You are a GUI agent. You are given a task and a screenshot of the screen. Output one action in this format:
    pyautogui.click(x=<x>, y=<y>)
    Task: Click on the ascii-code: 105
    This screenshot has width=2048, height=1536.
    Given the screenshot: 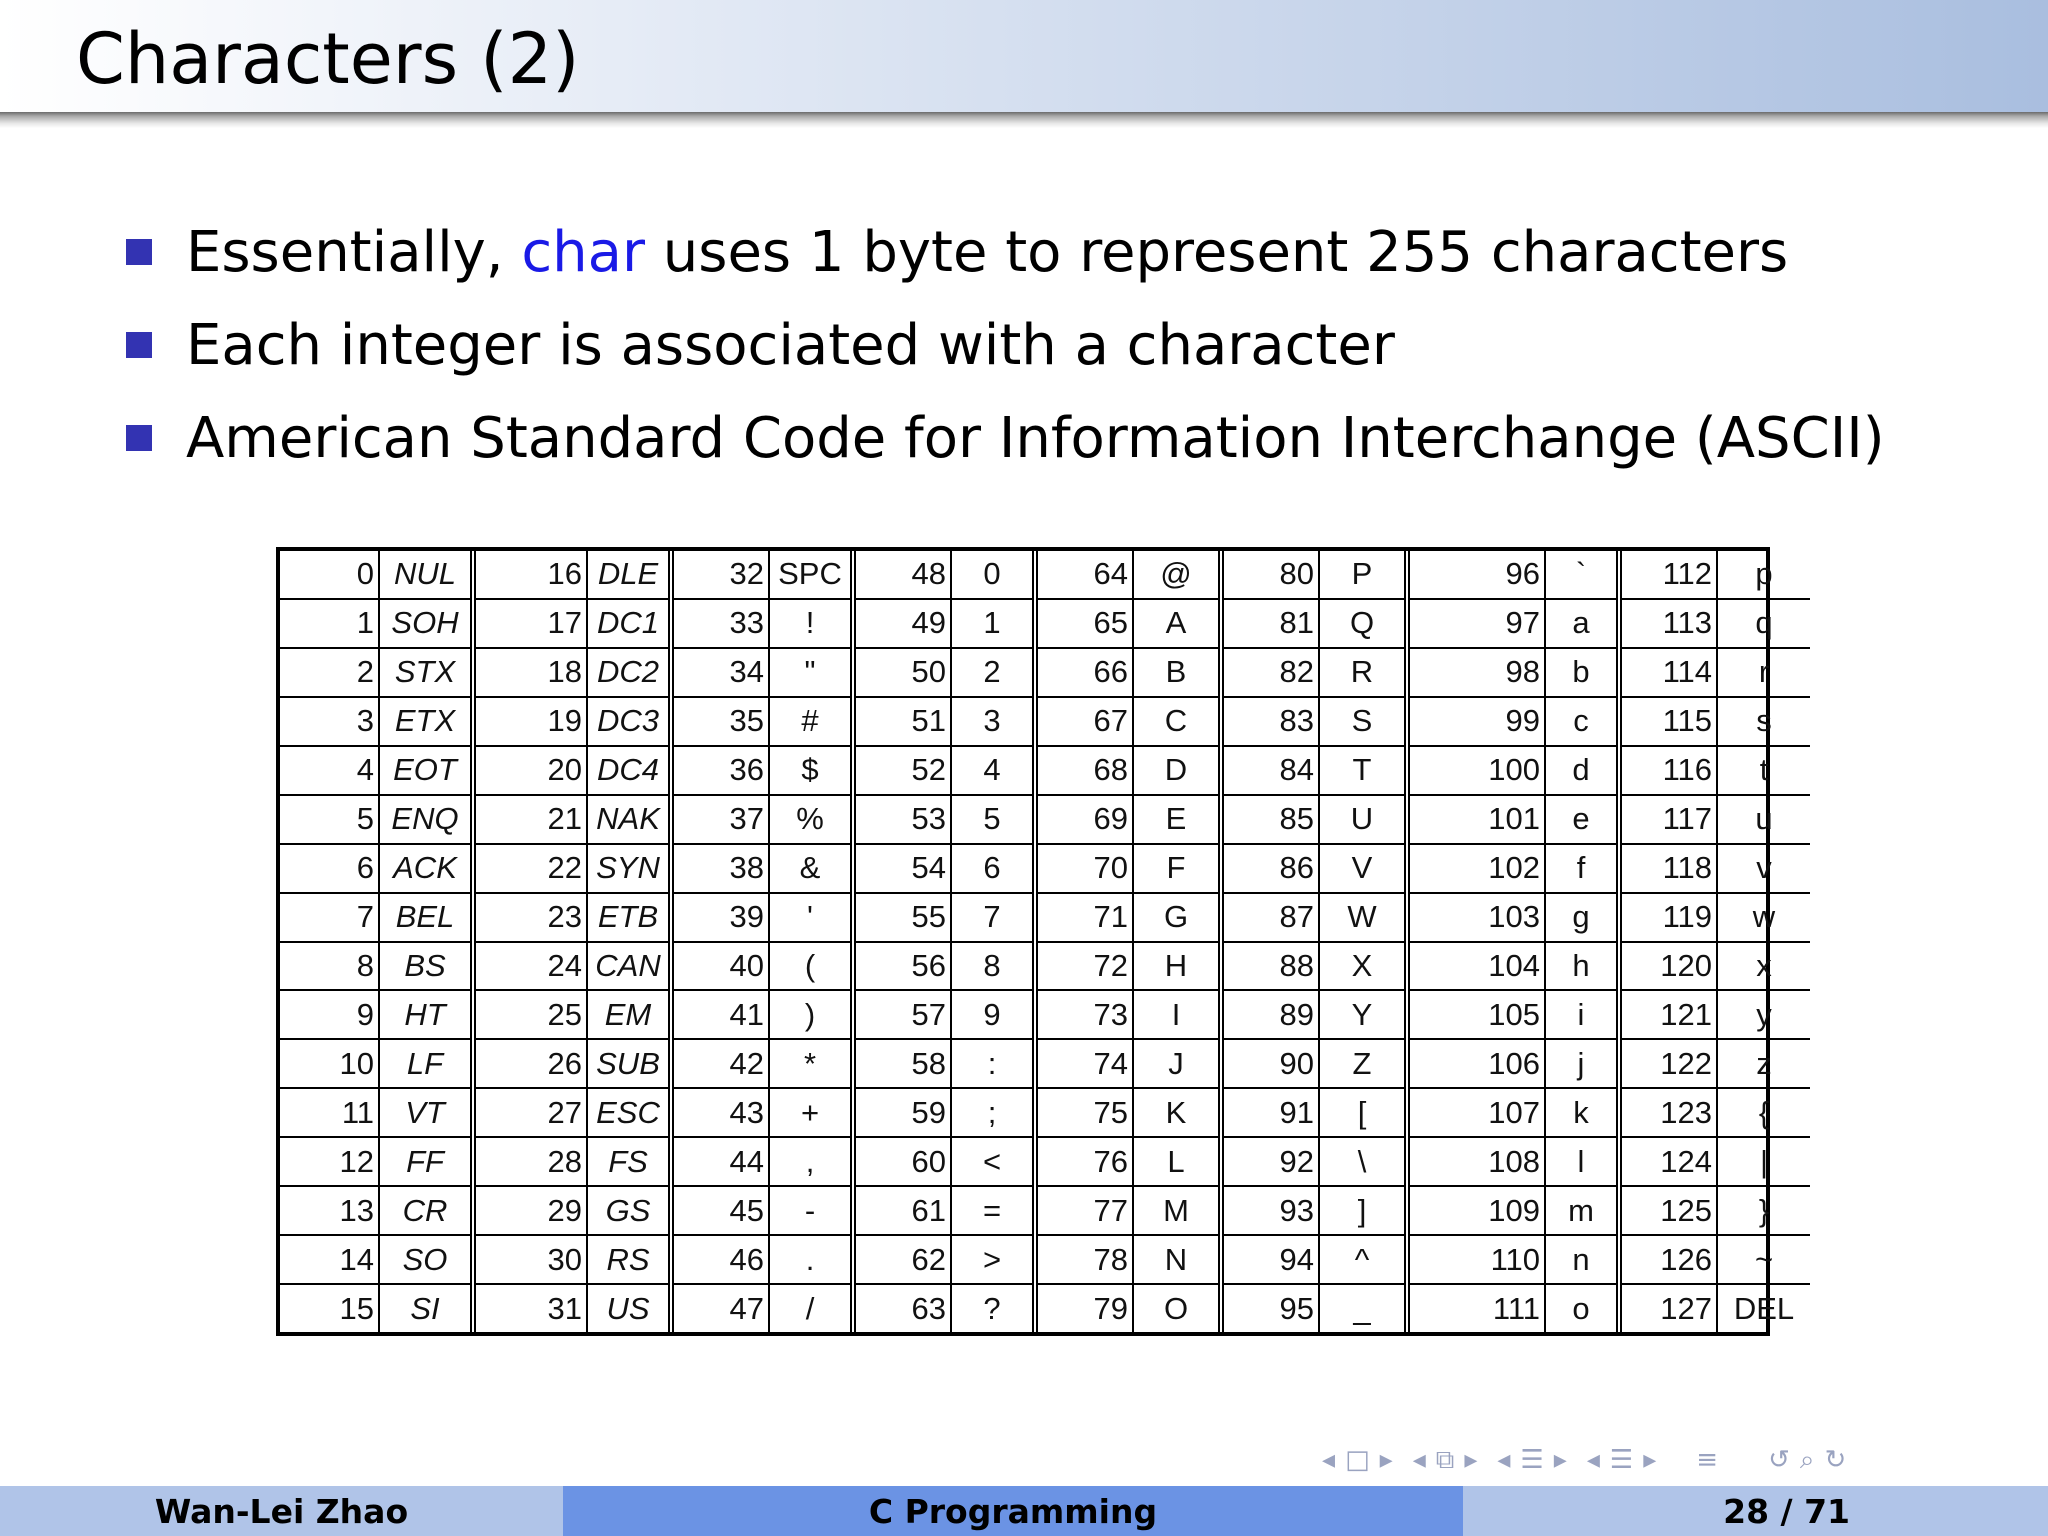 What is the action you would take?
    pyautogui.click(x=1478, y=1015)
    